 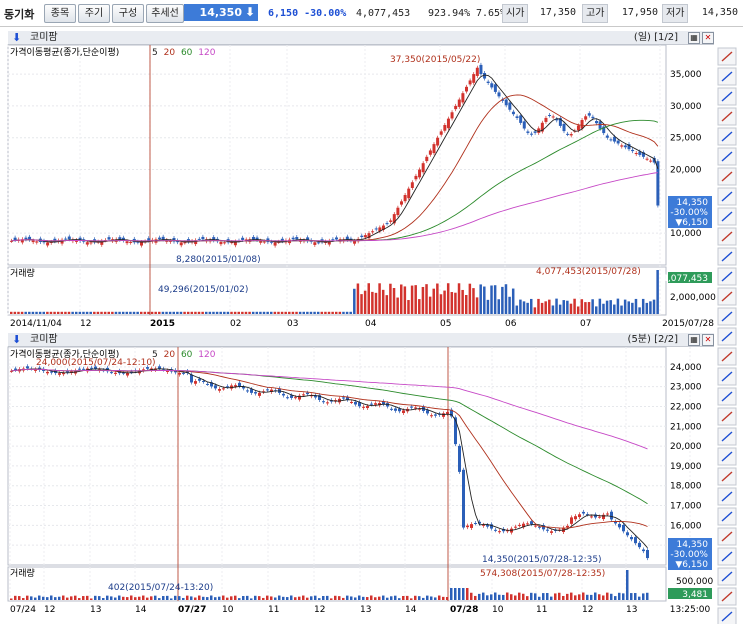 I want to click on x-tick-label: 13, so click(x=95, y=610).